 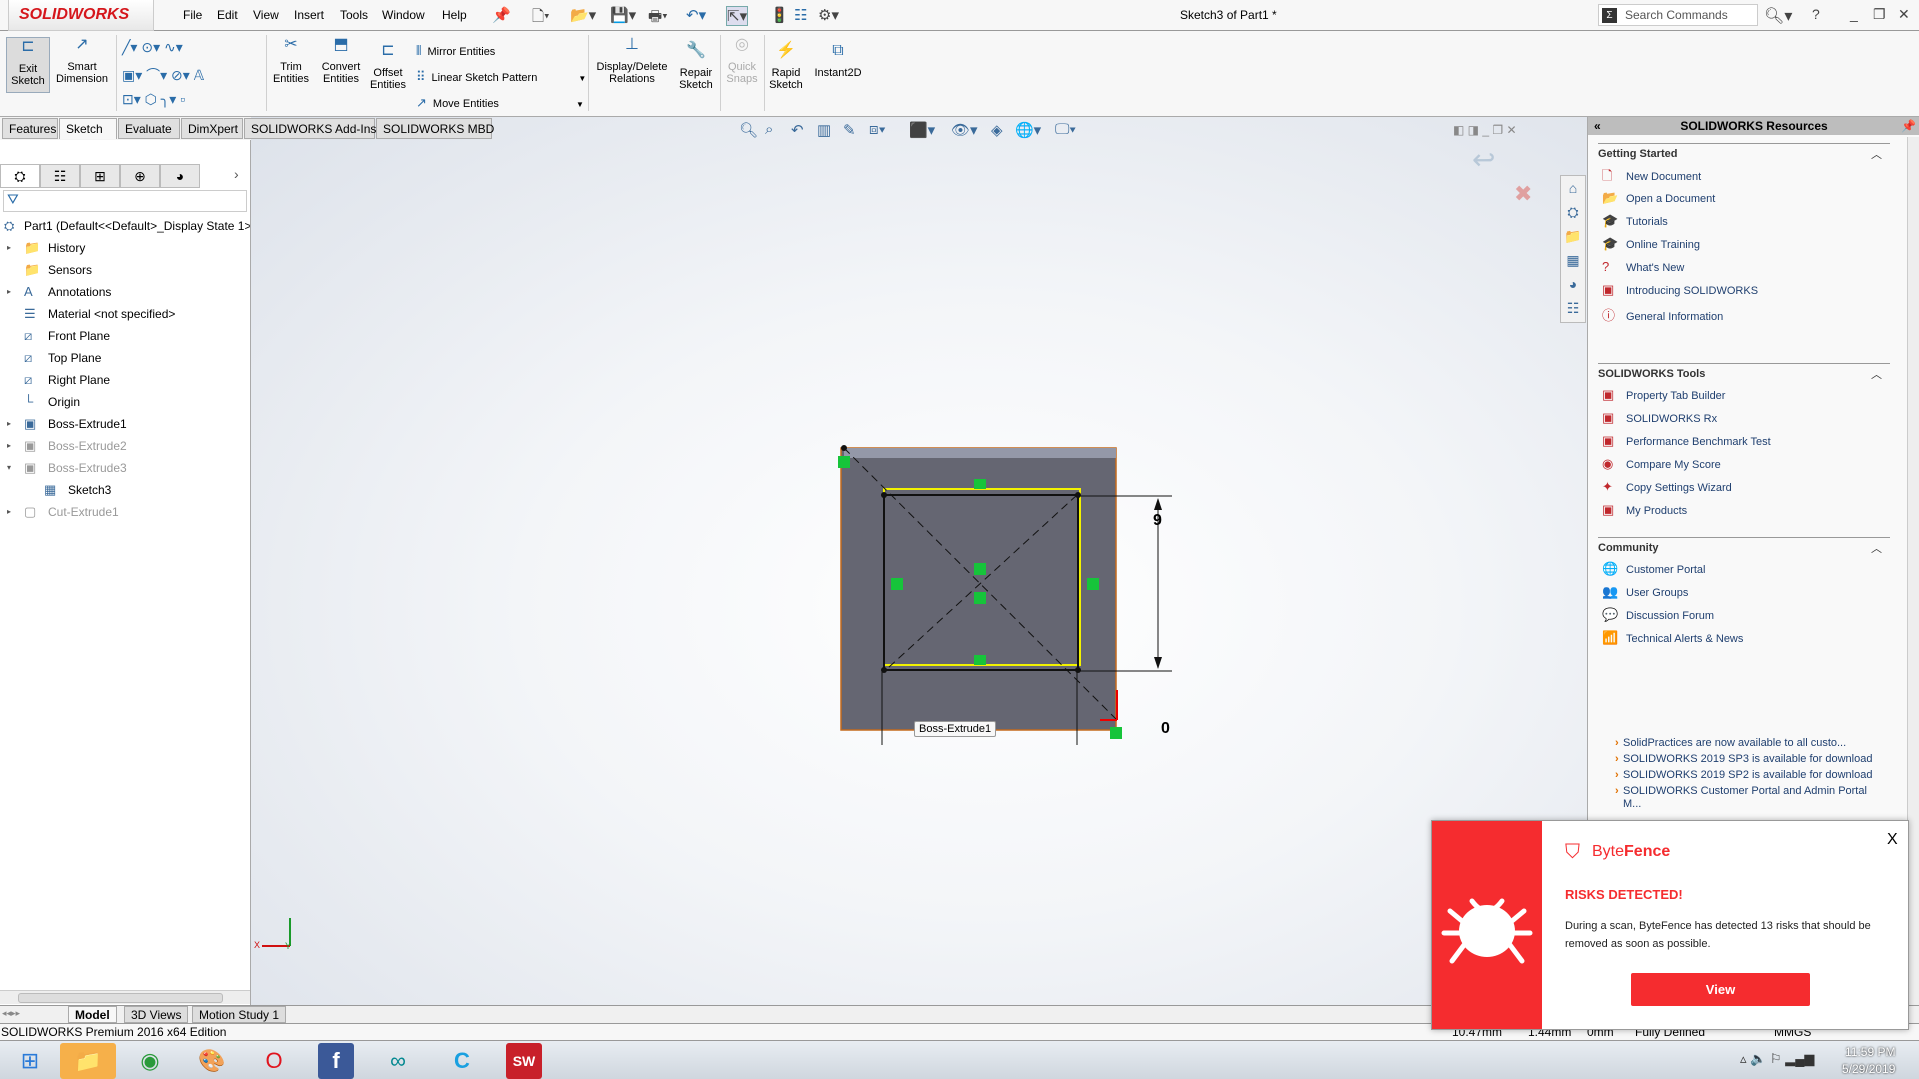 What do you see at coordinates (1651, 178) in the screenshot?
I see `resource-link: 🗋 New Document` at bounding box center [1651, 178].